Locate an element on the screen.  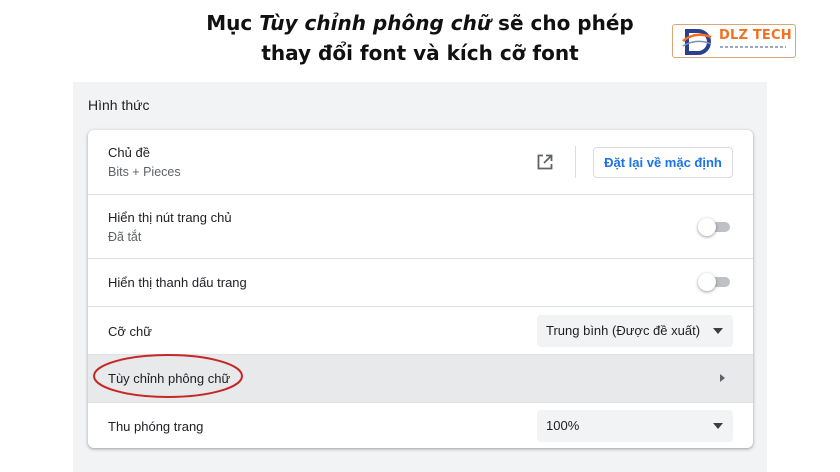
font-size-select: Trung bình (Được đề xuất) is located at coordinates (635, 331).